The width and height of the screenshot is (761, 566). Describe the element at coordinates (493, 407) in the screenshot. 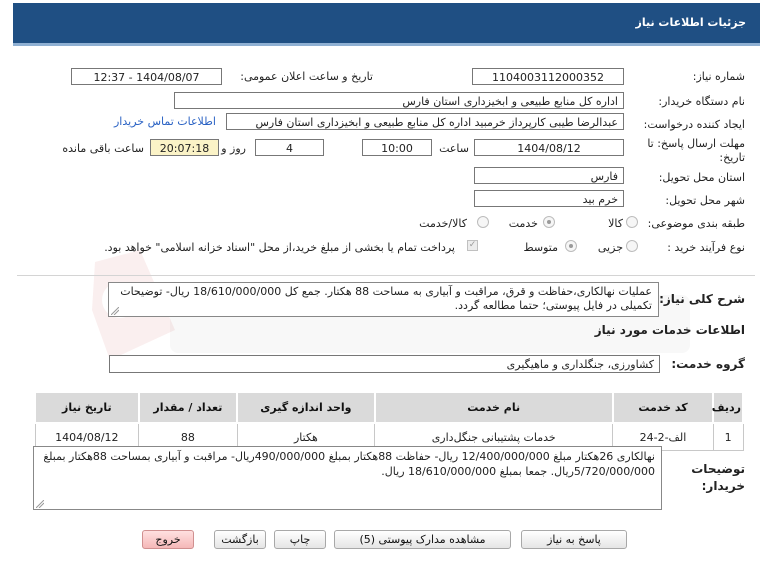

I see `col-header-name: نام خدمت` at that location.